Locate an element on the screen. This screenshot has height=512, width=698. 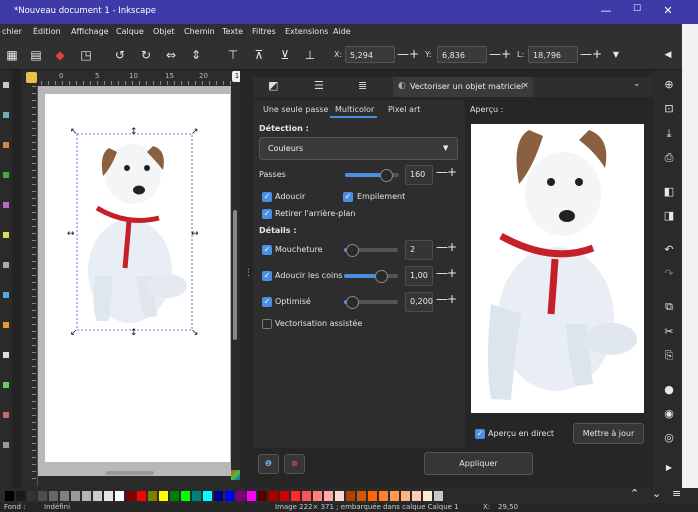
menu-chemin: Chemin is located at coordinates (199, 31).